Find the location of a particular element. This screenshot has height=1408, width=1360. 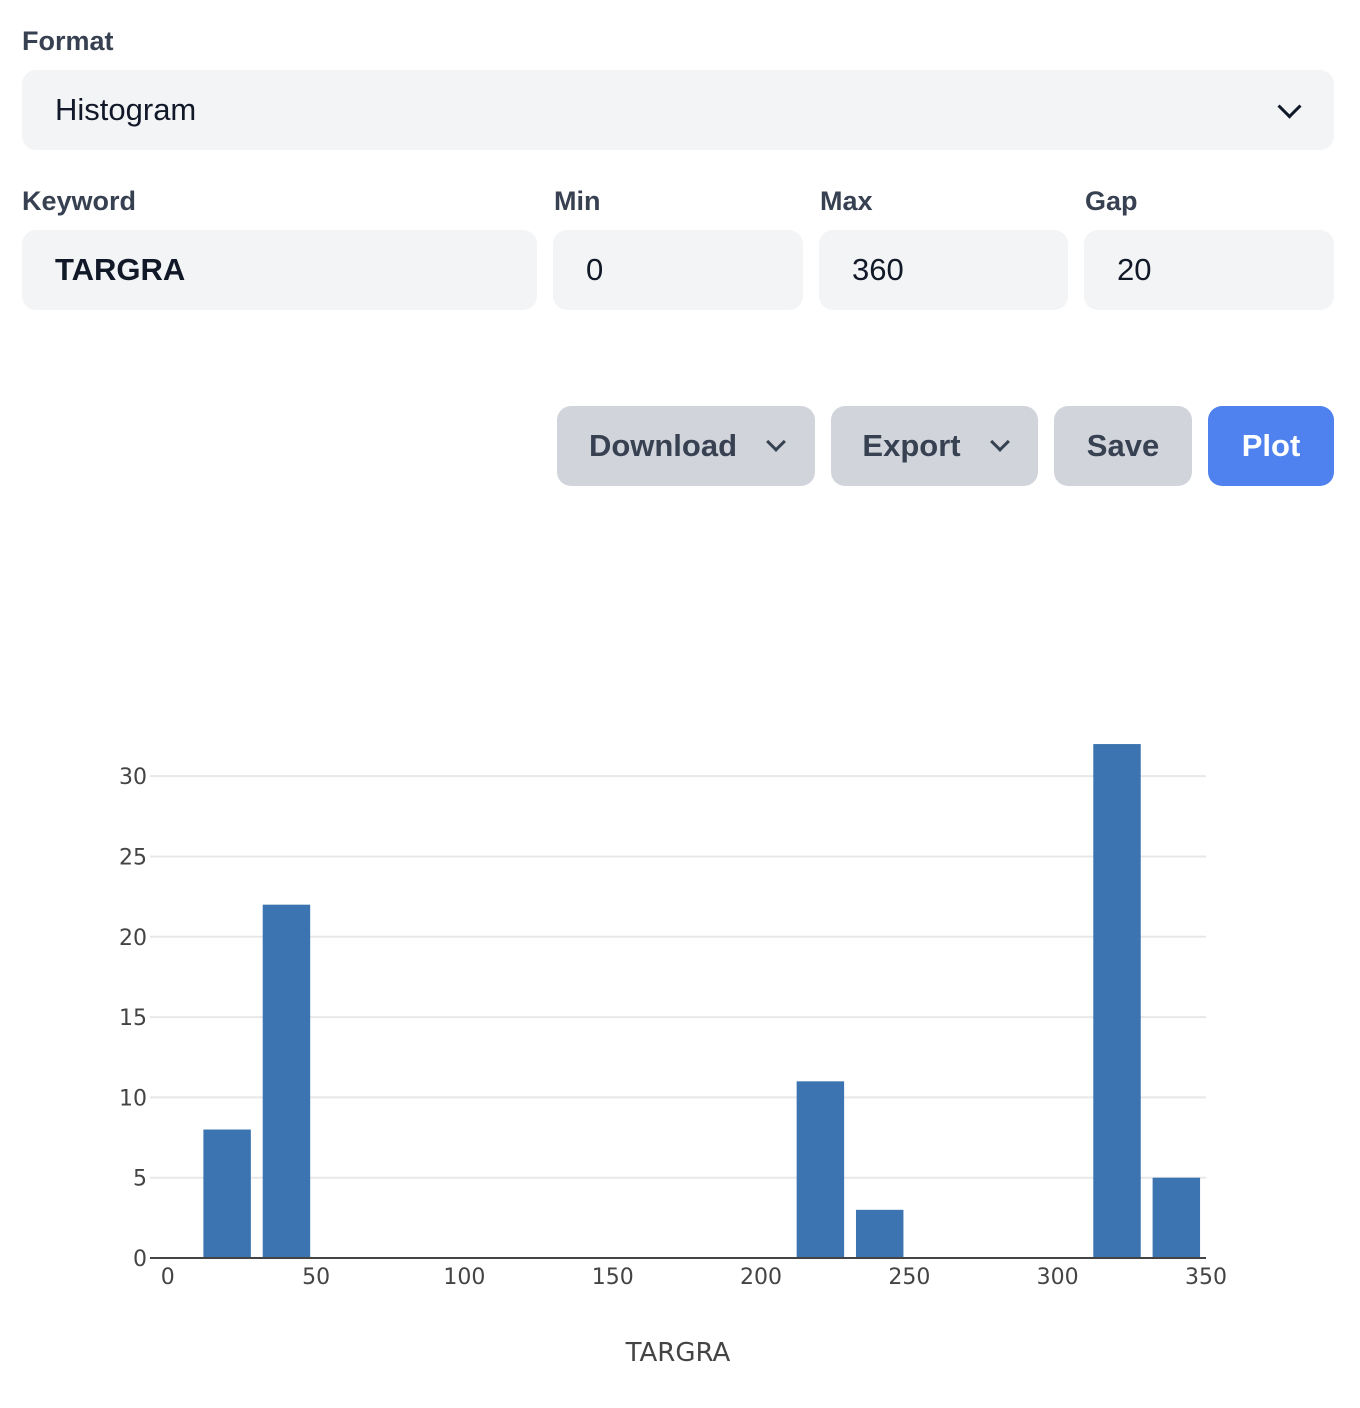

y-tick-label: 15 is located at coordinates (133, 1018).